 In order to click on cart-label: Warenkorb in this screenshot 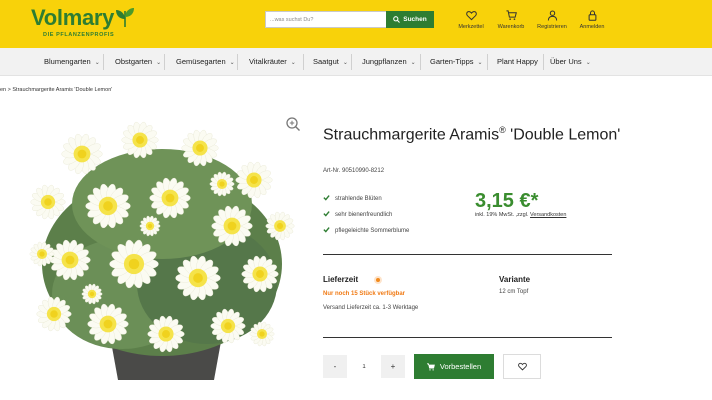, I will do `click(511, 27)`.